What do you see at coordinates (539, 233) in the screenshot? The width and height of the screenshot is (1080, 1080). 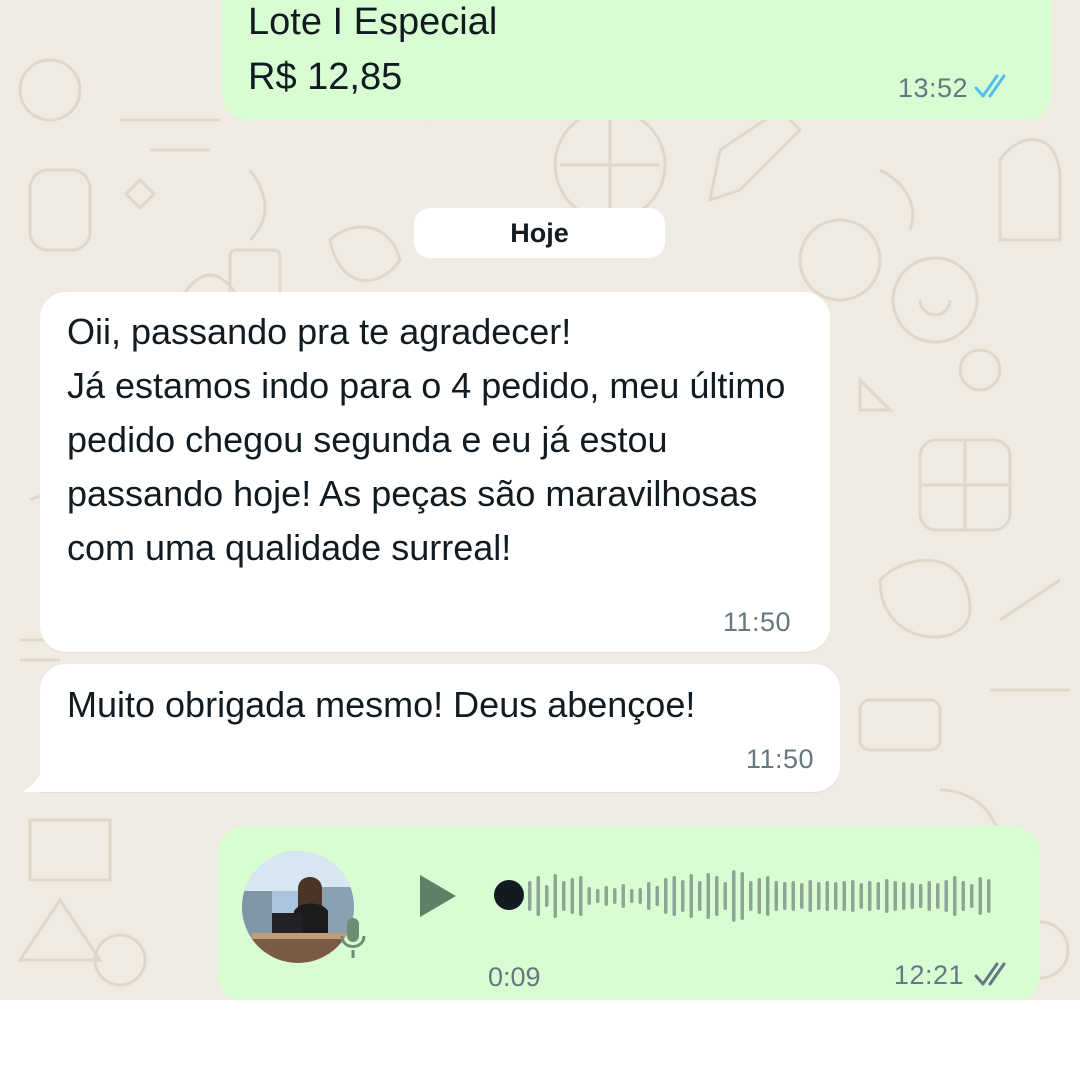 I see `date-divider: Hoje` at bounding box center [539, 233].